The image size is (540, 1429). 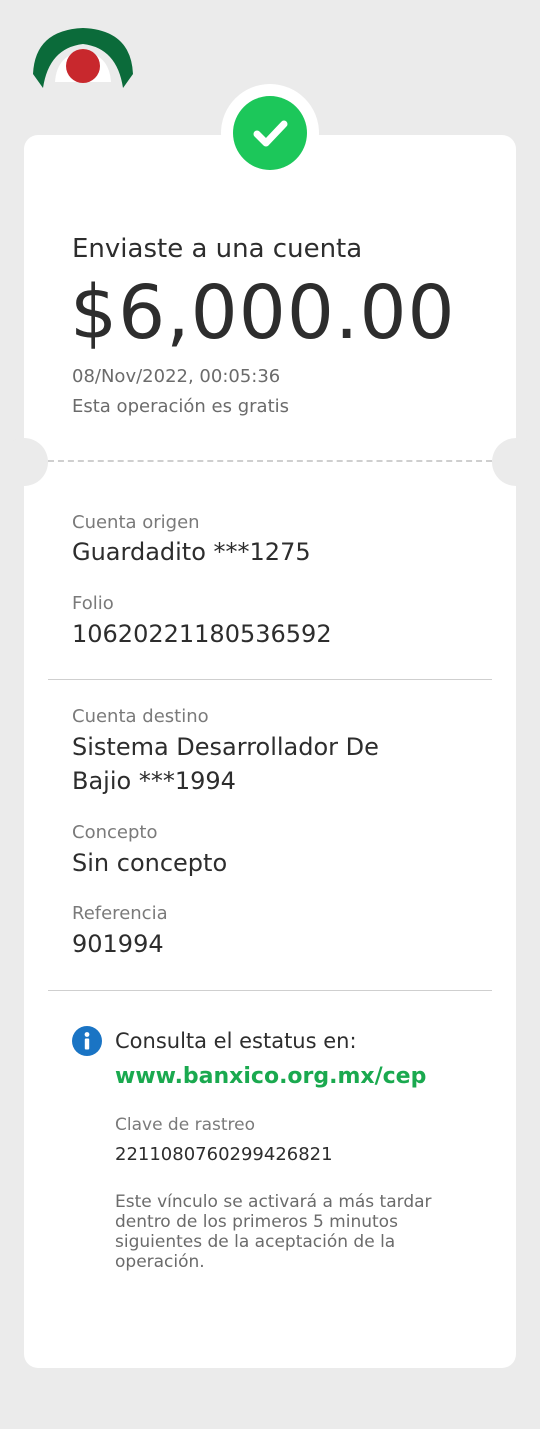 I want to click on folio-label: Folio, so click(x=93, y=603).